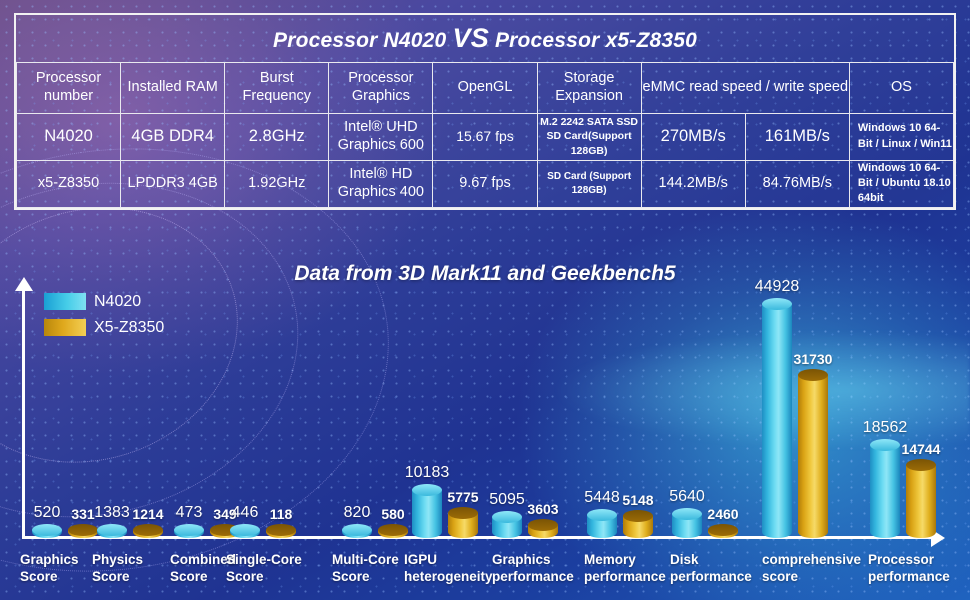  Describe the element at coordinates (277, 87) in the screenshot. I see `header-burst-frequency: Burst Frequency` at that location.